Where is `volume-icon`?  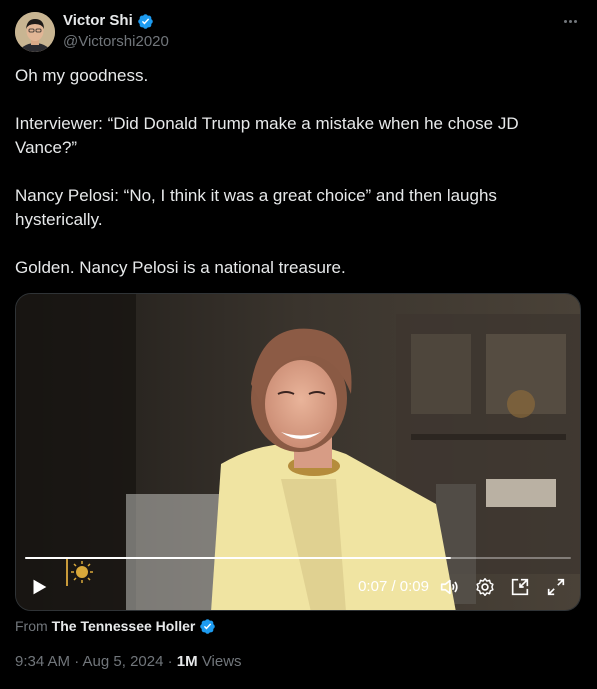 volume-icon is located at coordinates (449, 587).